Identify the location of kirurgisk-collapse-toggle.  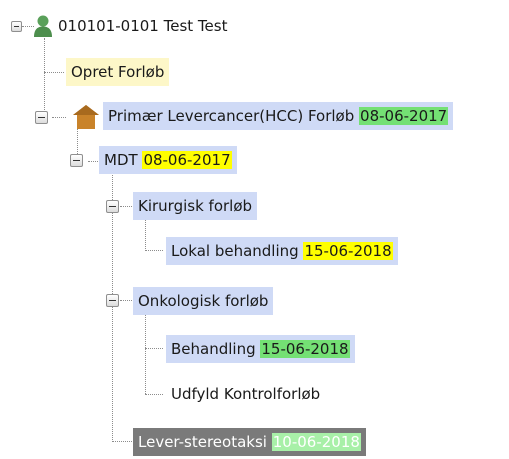
(112, 206).